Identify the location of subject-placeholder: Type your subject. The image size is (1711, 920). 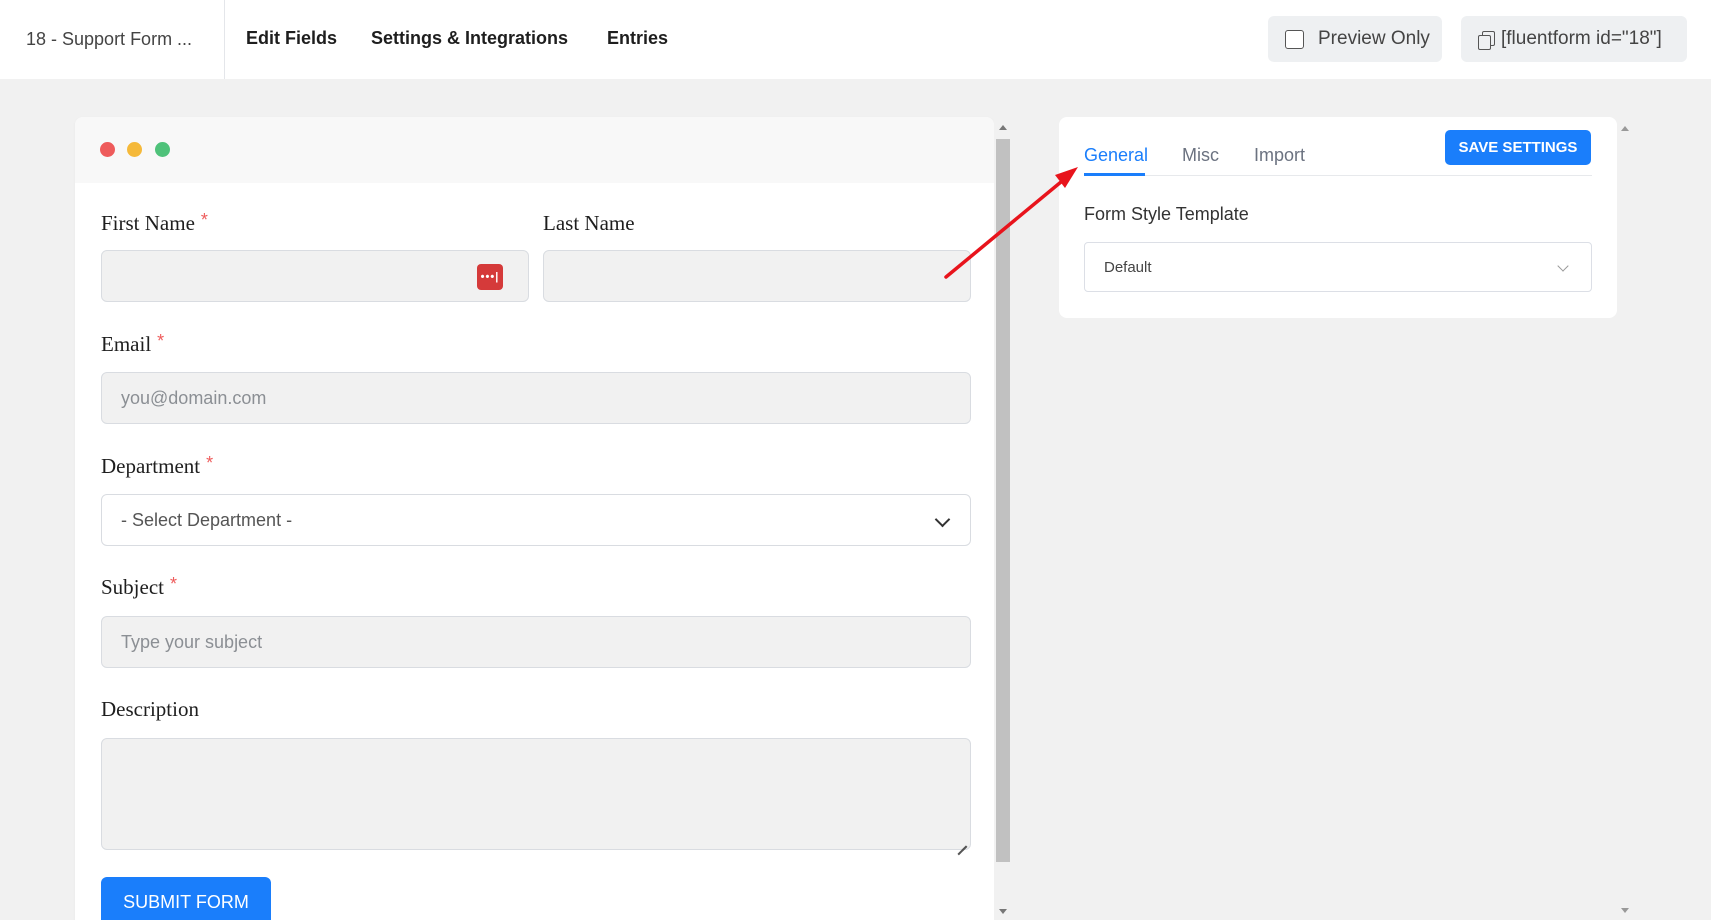
(192, 641).